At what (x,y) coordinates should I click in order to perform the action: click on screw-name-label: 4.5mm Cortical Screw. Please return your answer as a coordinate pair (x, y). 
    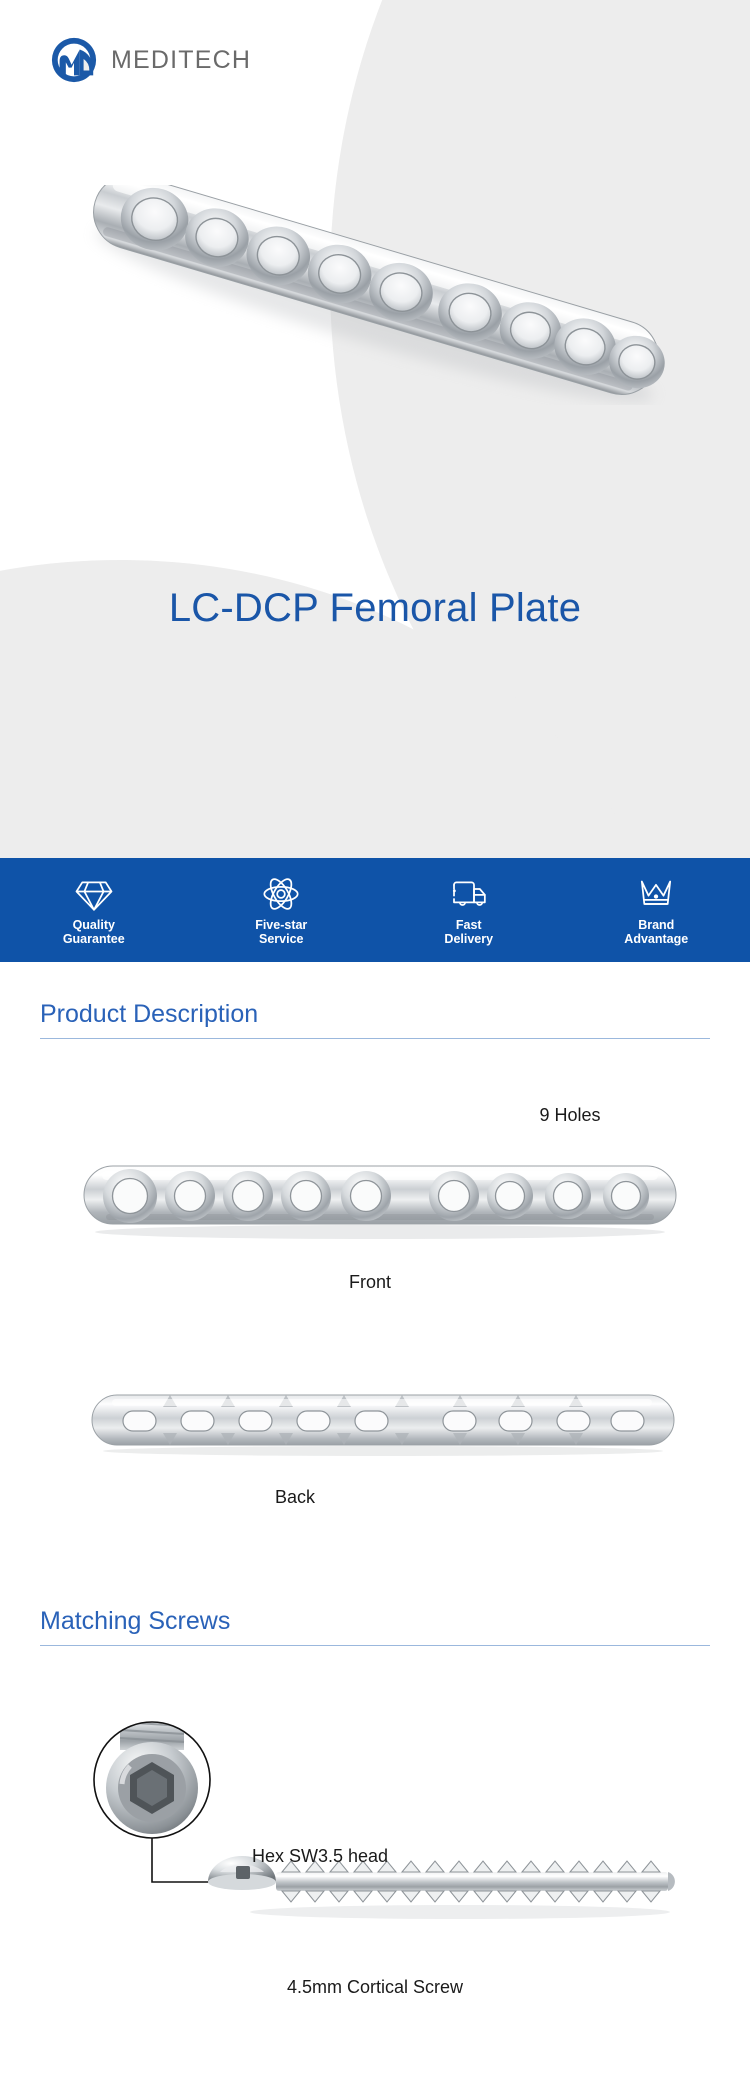
    Looking at the image, I should click on (375, 1987).